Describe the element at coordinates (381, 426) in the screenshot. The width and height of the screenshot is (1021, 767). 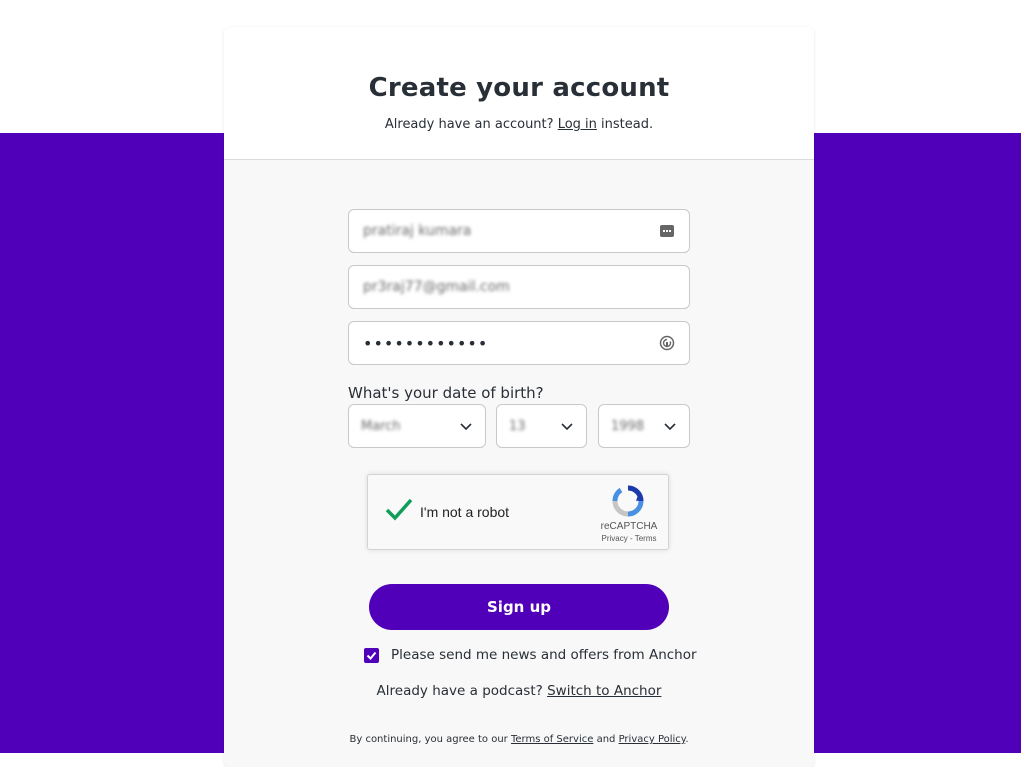
I see `dob-month-value: March` at that location.